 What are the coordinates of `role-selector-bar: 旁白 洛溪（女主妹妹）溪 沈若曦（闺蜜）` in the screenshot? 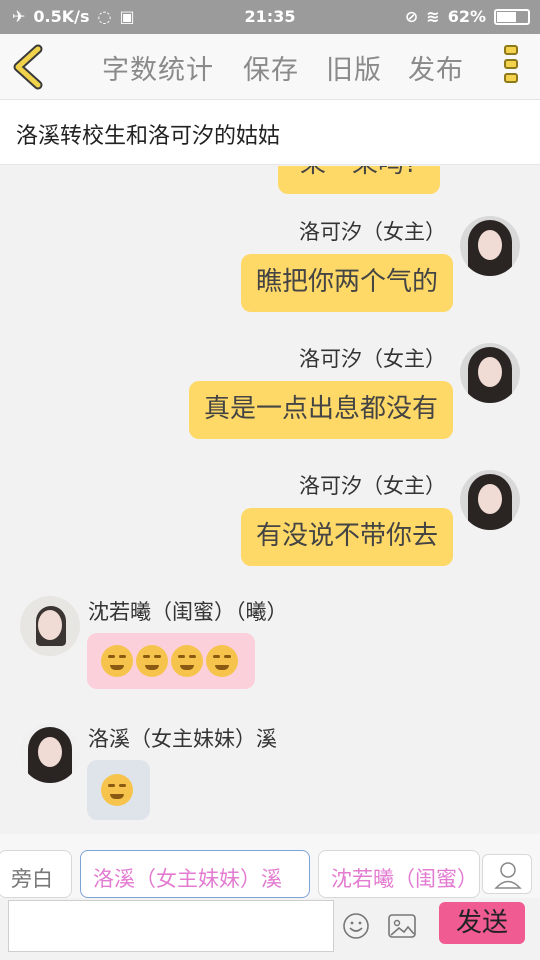 It's located at (270, 866).